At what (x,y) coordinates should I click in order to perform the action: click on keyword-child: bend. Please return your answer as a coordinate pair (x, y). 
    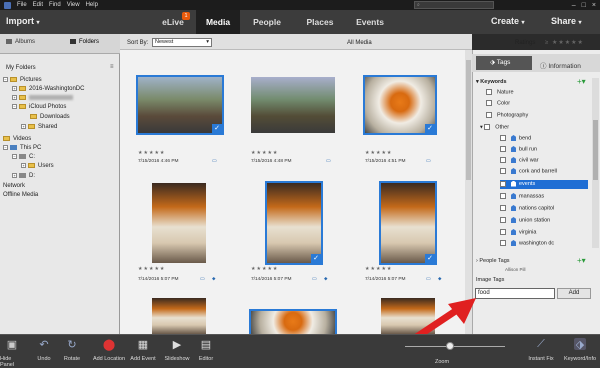
    Looking at the image, I should click on (515, 138).